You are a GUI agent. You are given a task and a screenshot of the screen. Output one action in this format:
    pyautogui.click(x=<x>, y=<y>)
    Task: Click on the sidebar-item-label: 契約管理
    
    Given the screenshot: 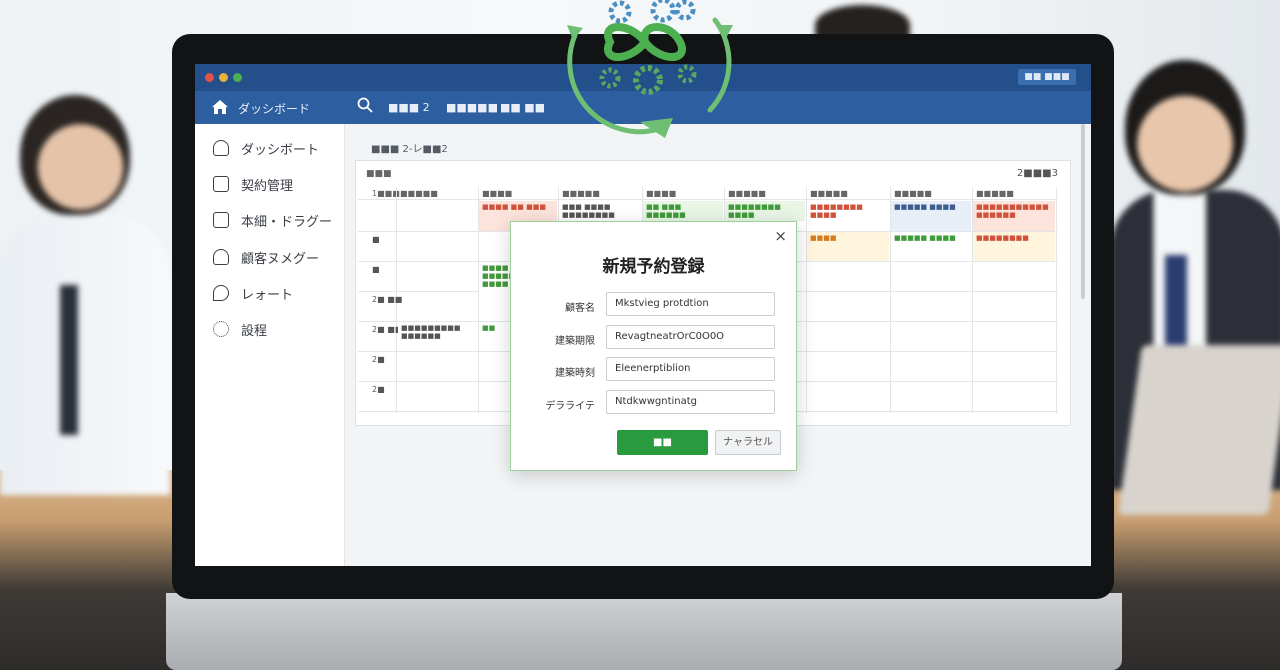 What is the action you would take?
    pyautogui.click(x=267, y=186)
    